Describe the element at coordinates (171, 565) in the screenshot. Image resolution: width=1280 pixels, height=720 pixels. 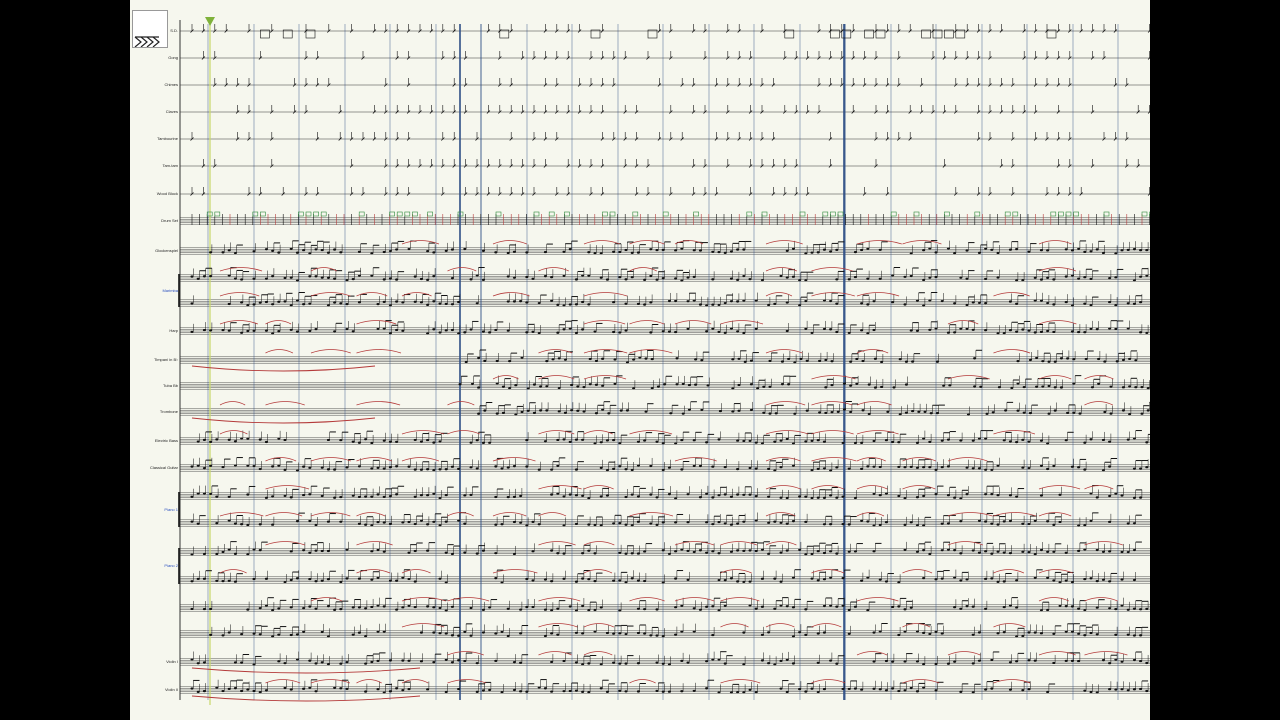
I see `instrument-label: Piano 2` at that location.